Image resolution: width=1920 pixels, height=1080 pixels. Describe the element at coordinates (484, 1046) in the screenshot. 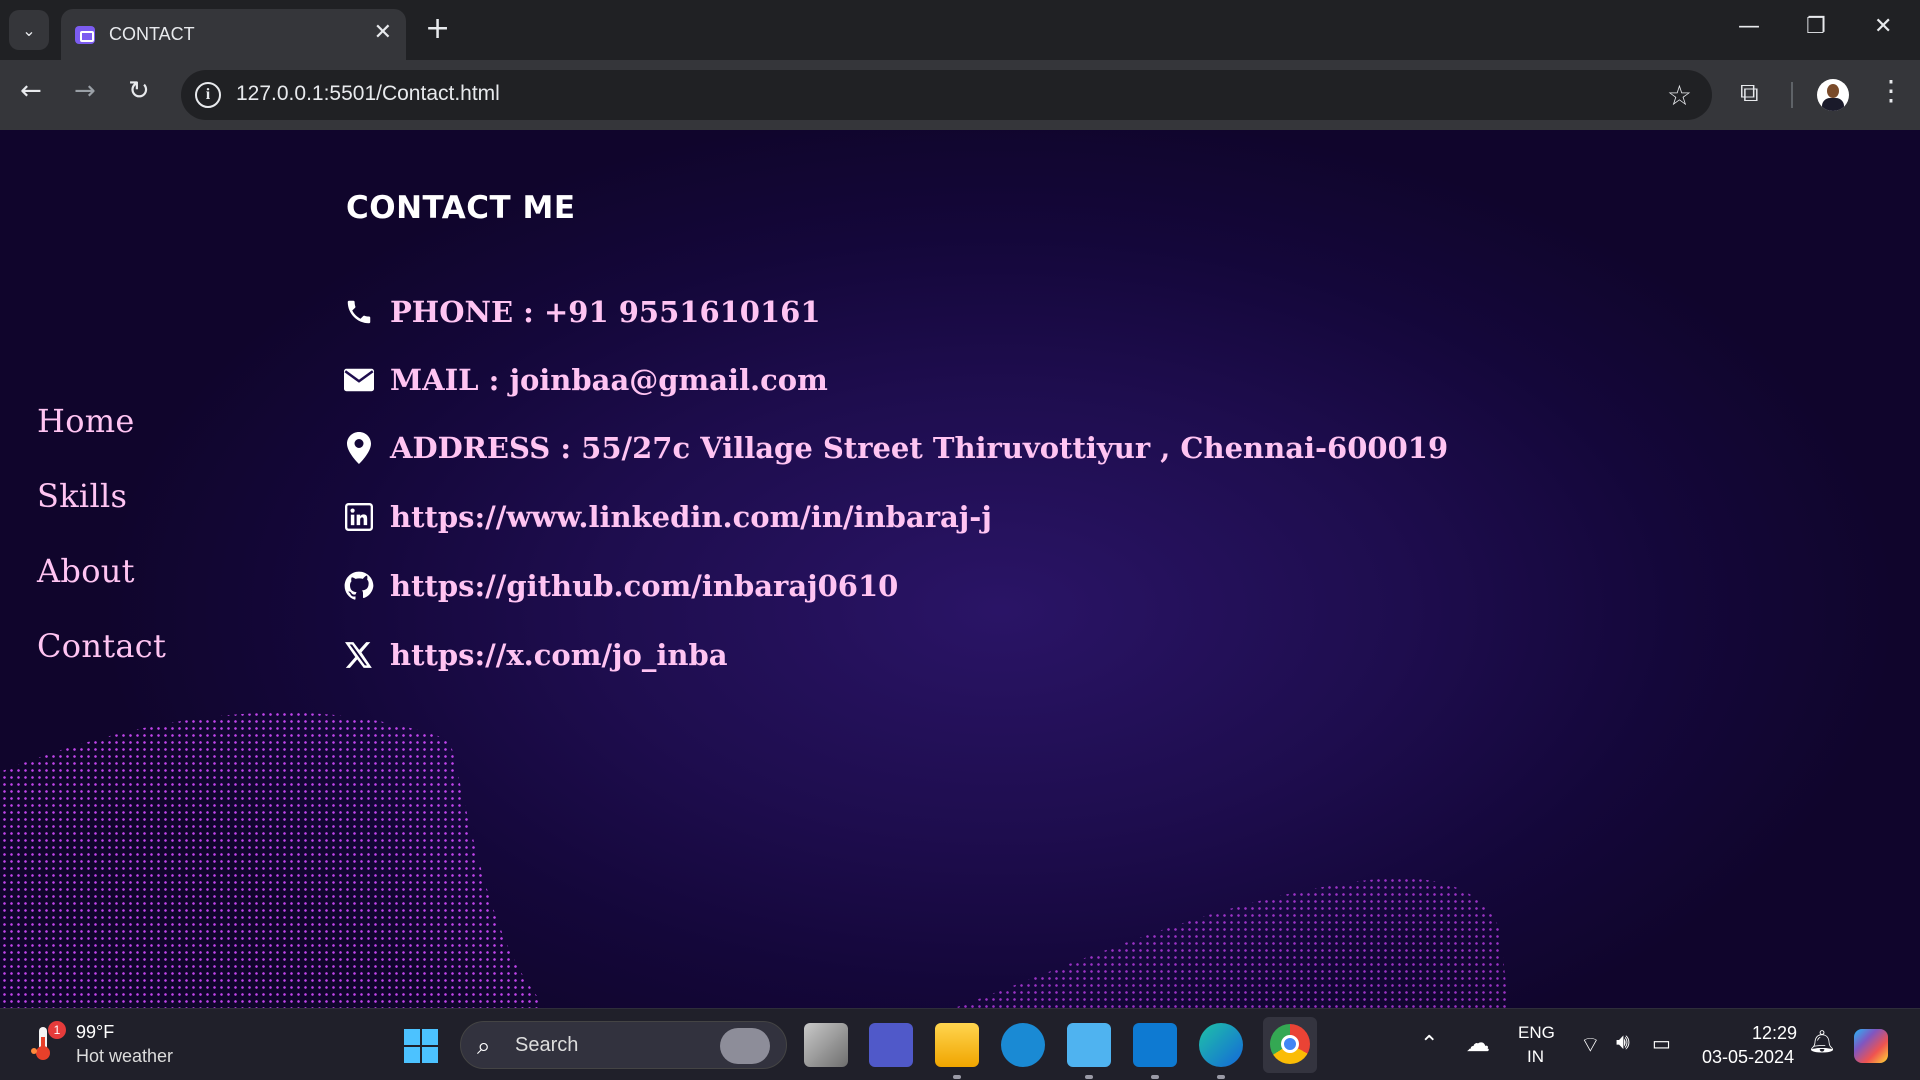

I see `search-icon: ⌕` at that location.